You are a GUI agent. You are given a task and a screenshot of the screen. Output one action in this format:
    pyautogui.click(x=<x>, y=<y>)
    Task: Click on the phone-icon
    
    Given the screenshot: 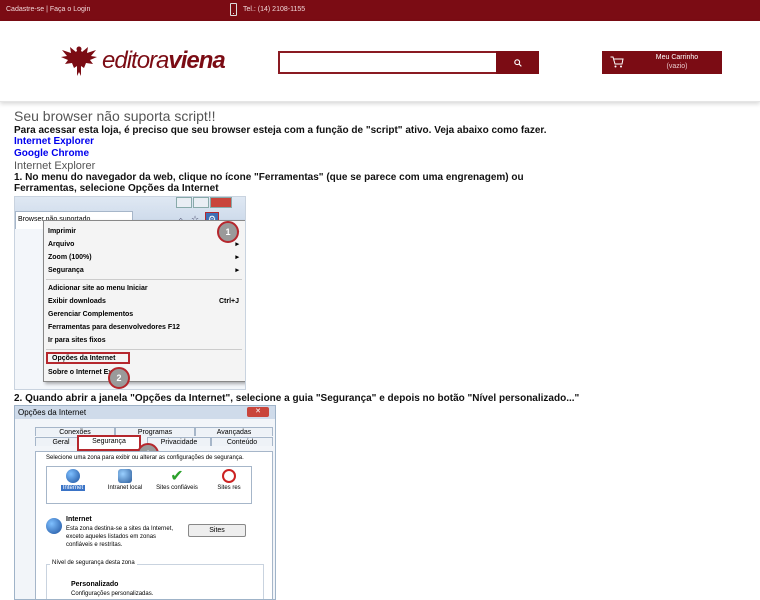 What is the action you would take?
    pyautogui.click(x=233, y=9)
    